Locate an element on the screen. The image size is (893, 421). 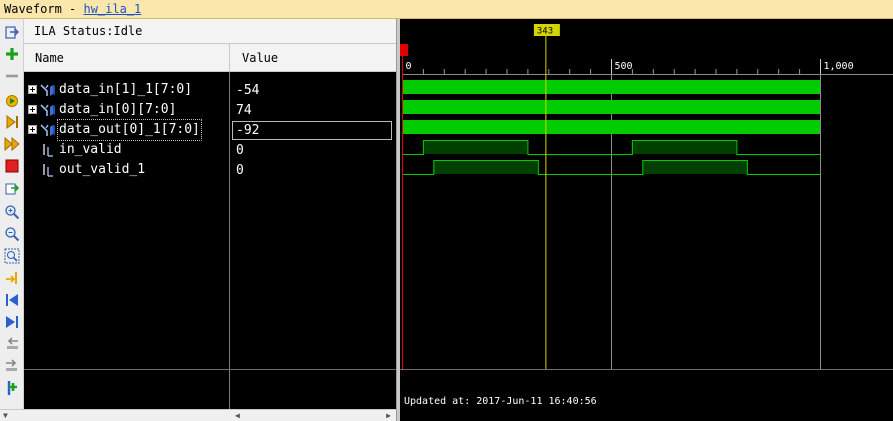
cursor-value-label: 343 is located at coordinates (545, 32).